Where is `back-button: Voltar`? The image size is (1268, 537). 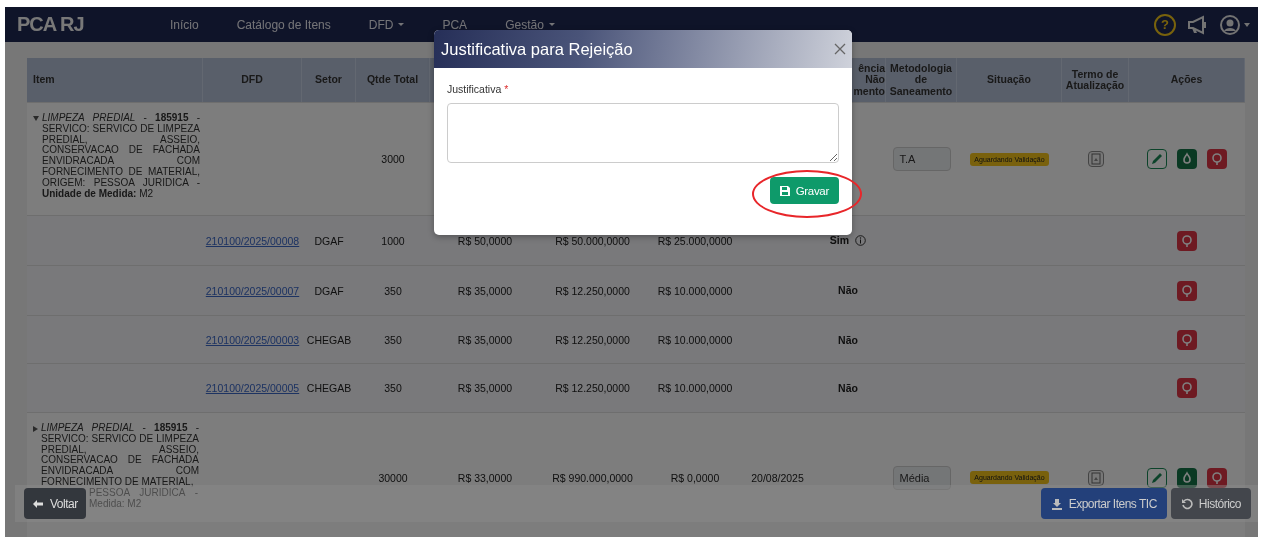 back-button: Voltar is located at coordinates (55, 503).